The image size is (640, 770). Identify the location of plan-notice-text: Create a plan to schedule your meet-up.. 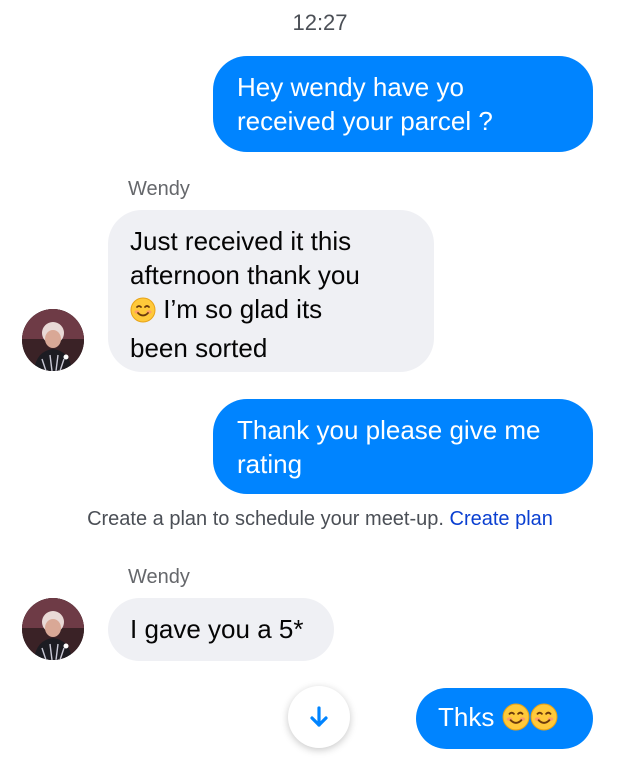
(265, 519).